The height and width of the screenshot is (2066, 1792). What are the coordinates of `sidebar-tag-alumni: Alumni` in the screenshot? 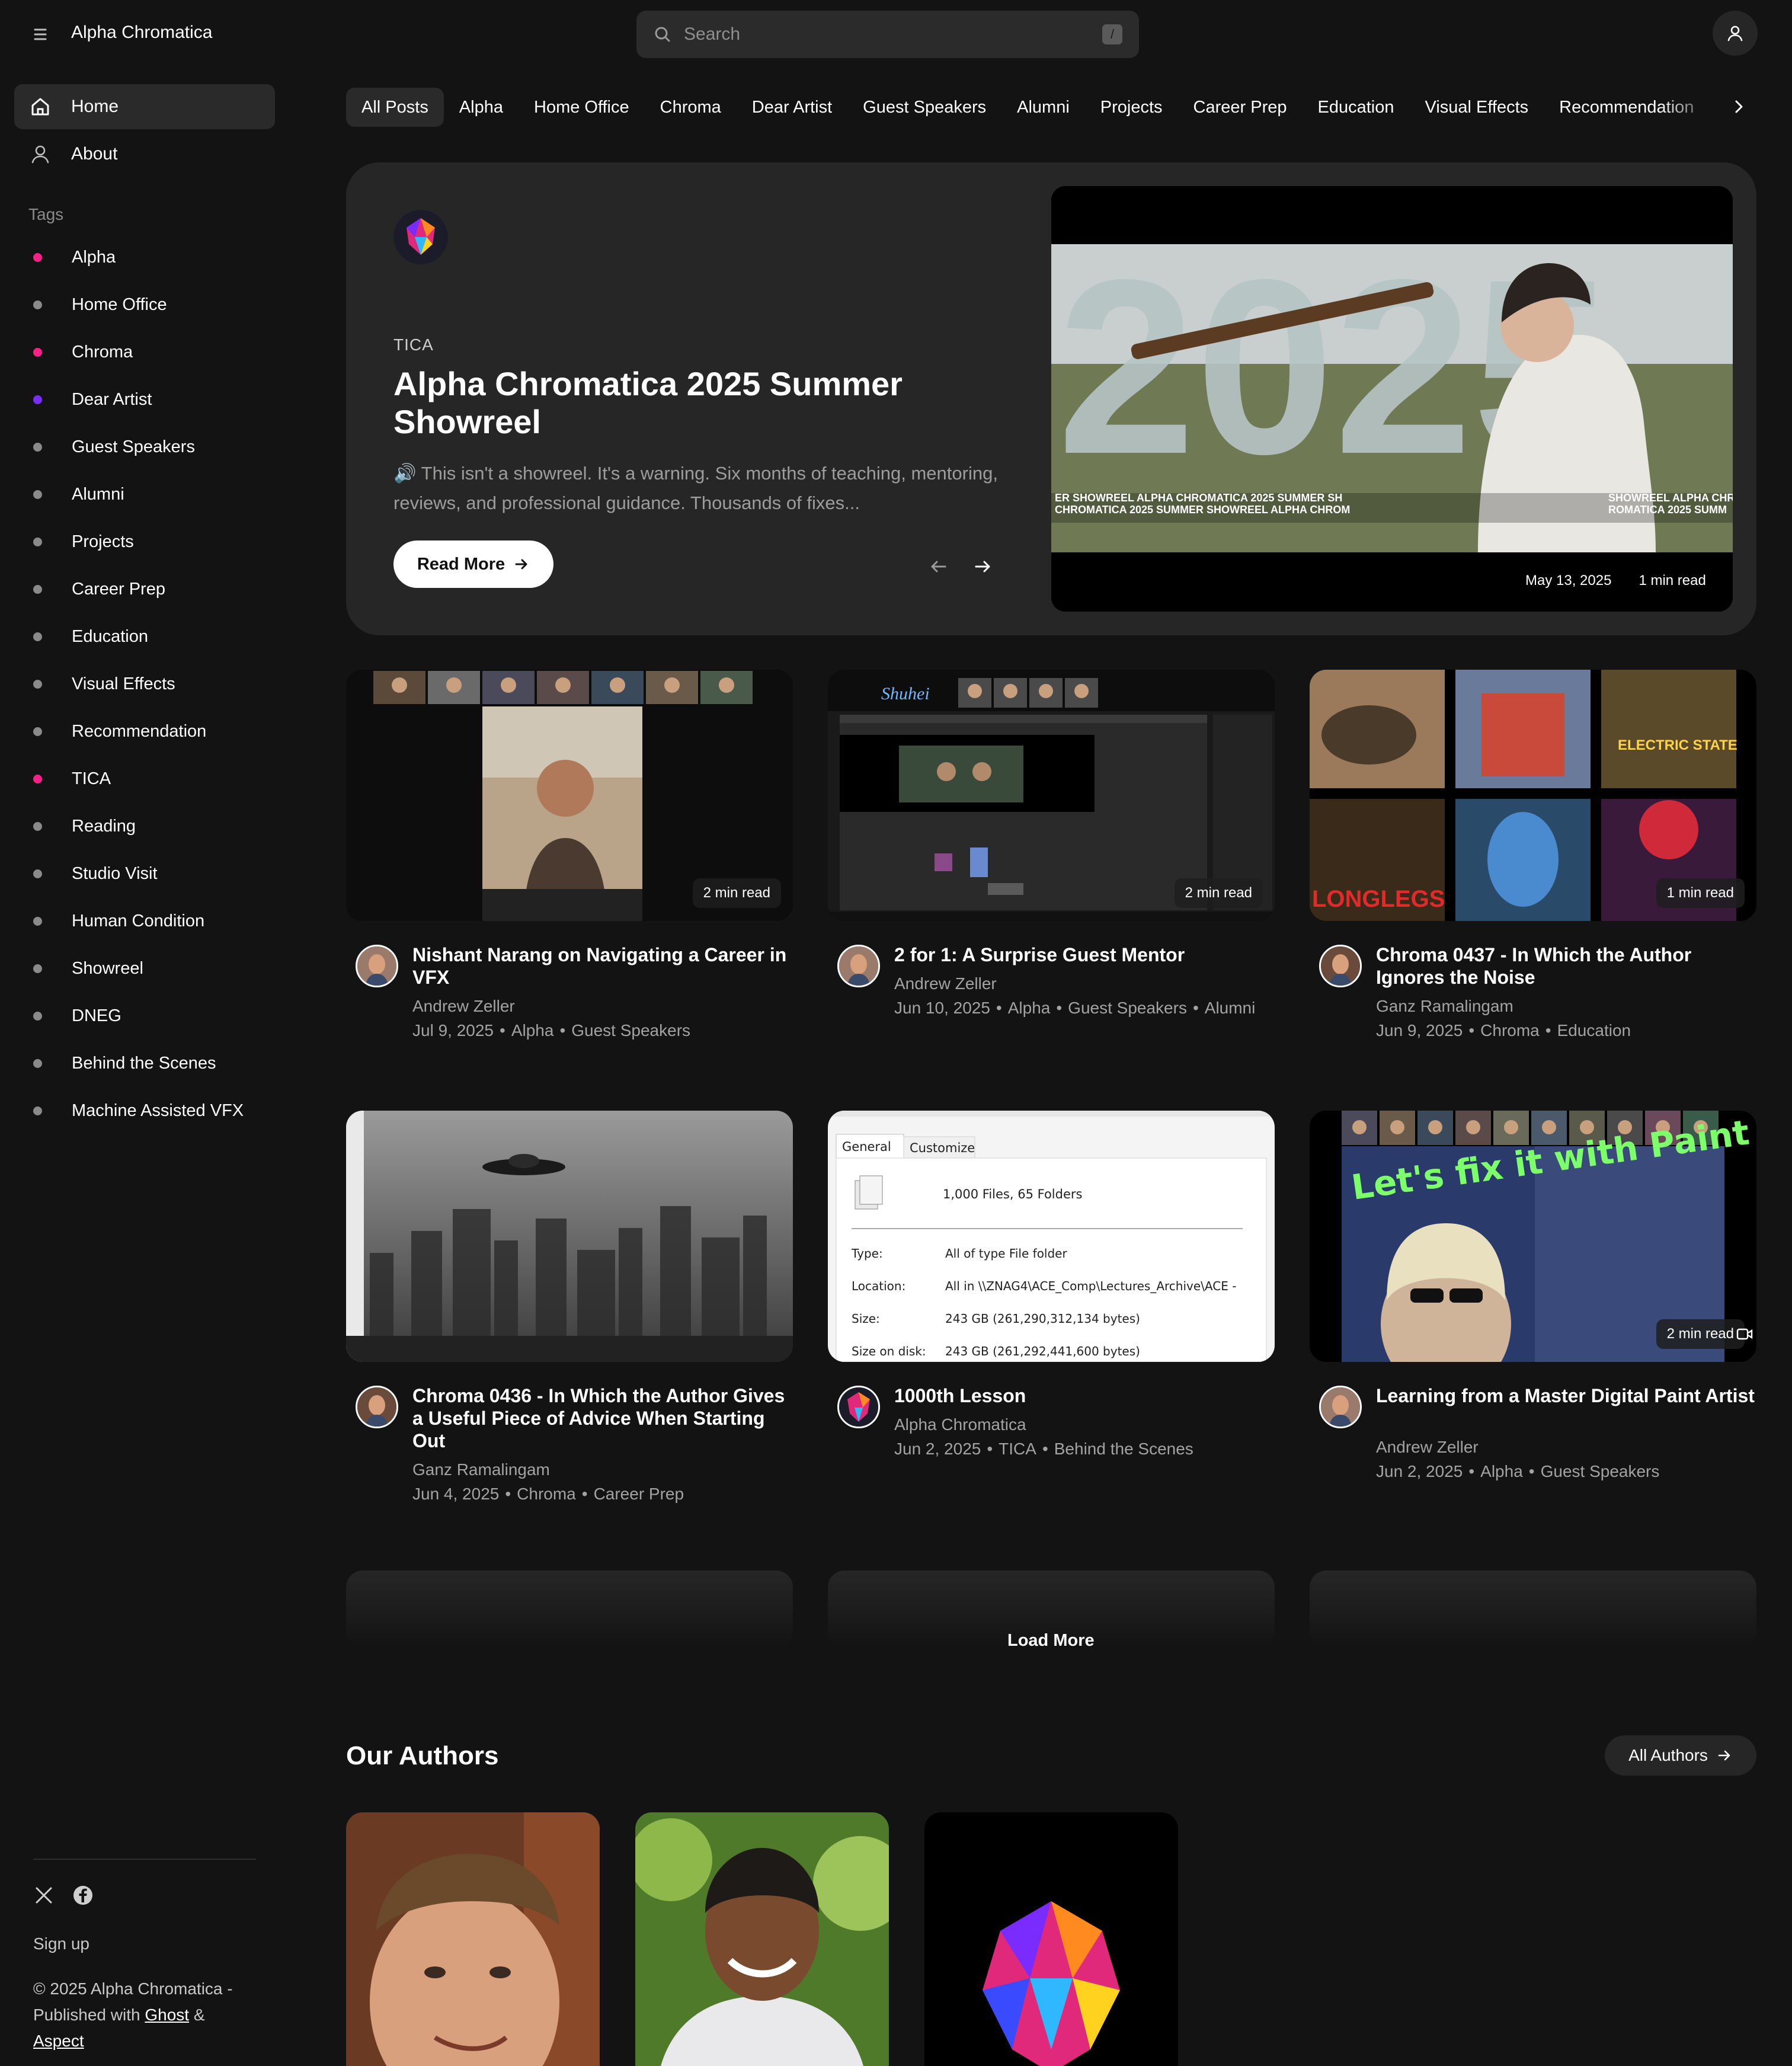 It's located at (78, 494).